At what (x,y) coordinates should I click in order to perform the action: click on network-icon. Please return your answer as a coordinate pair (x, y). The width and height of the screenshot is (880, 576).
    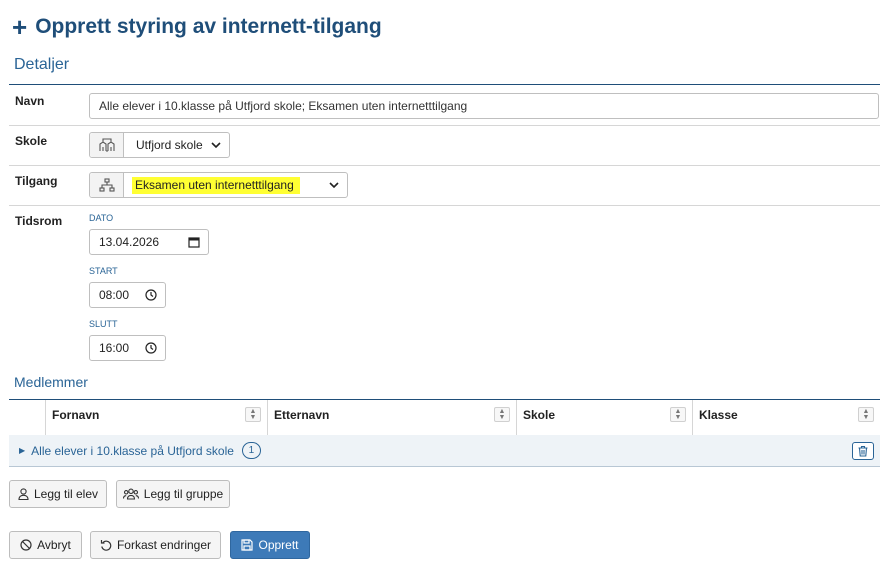
    Looking at the image, I should click on (107, 185).